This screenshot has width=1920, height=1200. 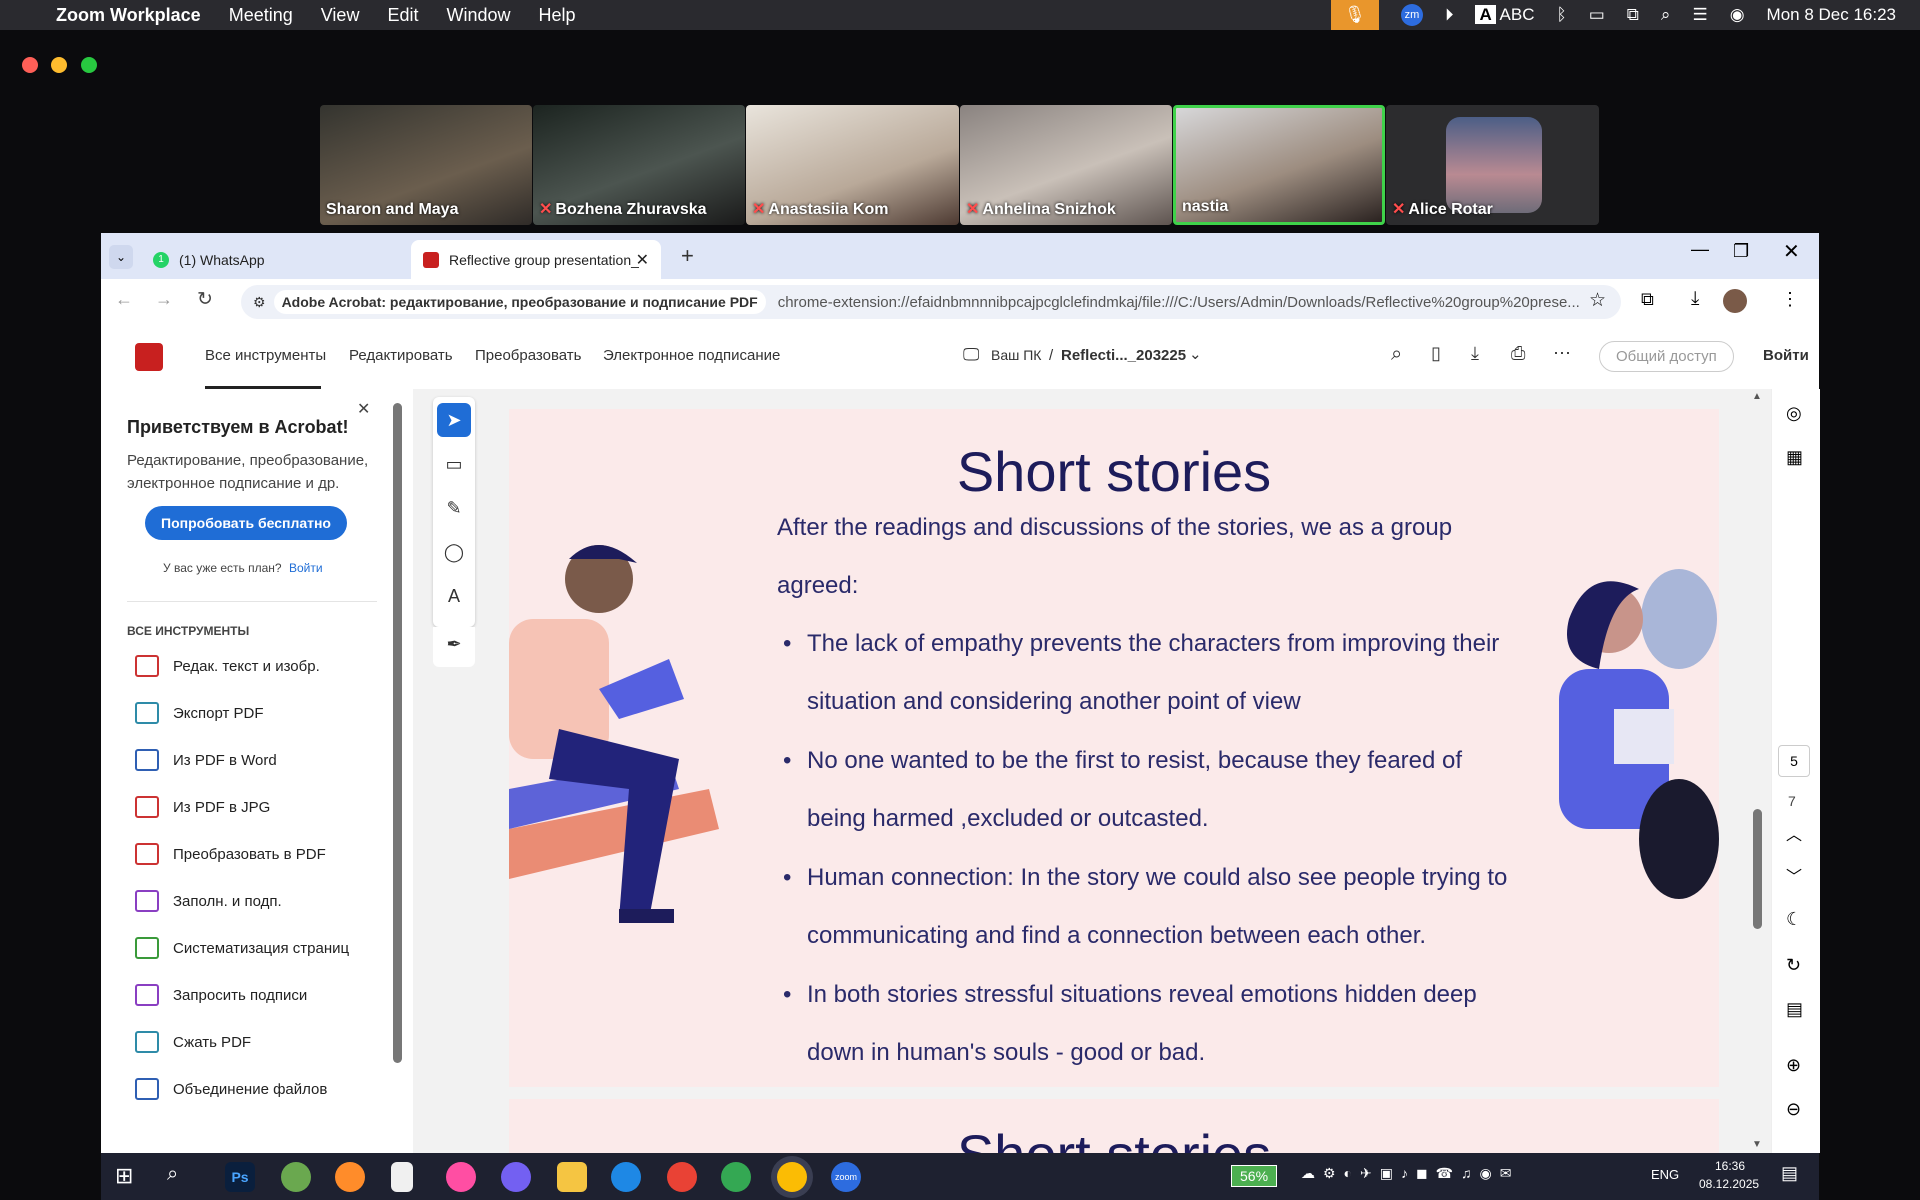 I want to click on location-label: Ваш ПК, so click(x=1016, y=355).